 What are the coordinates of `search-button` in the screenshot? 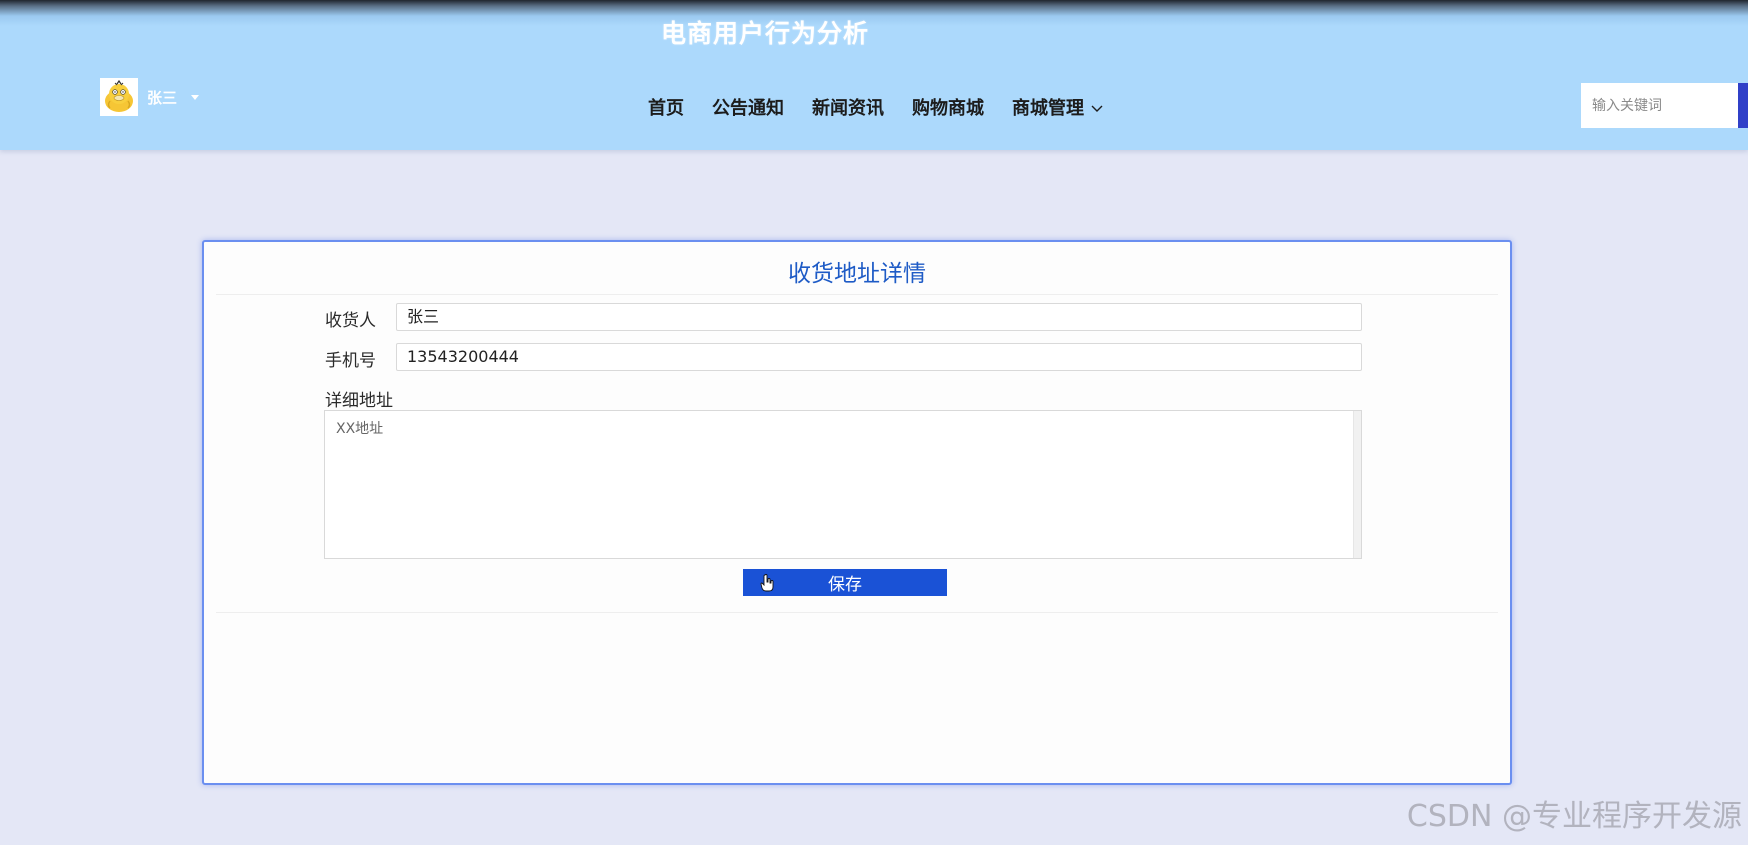 It's located at (1743, 105).